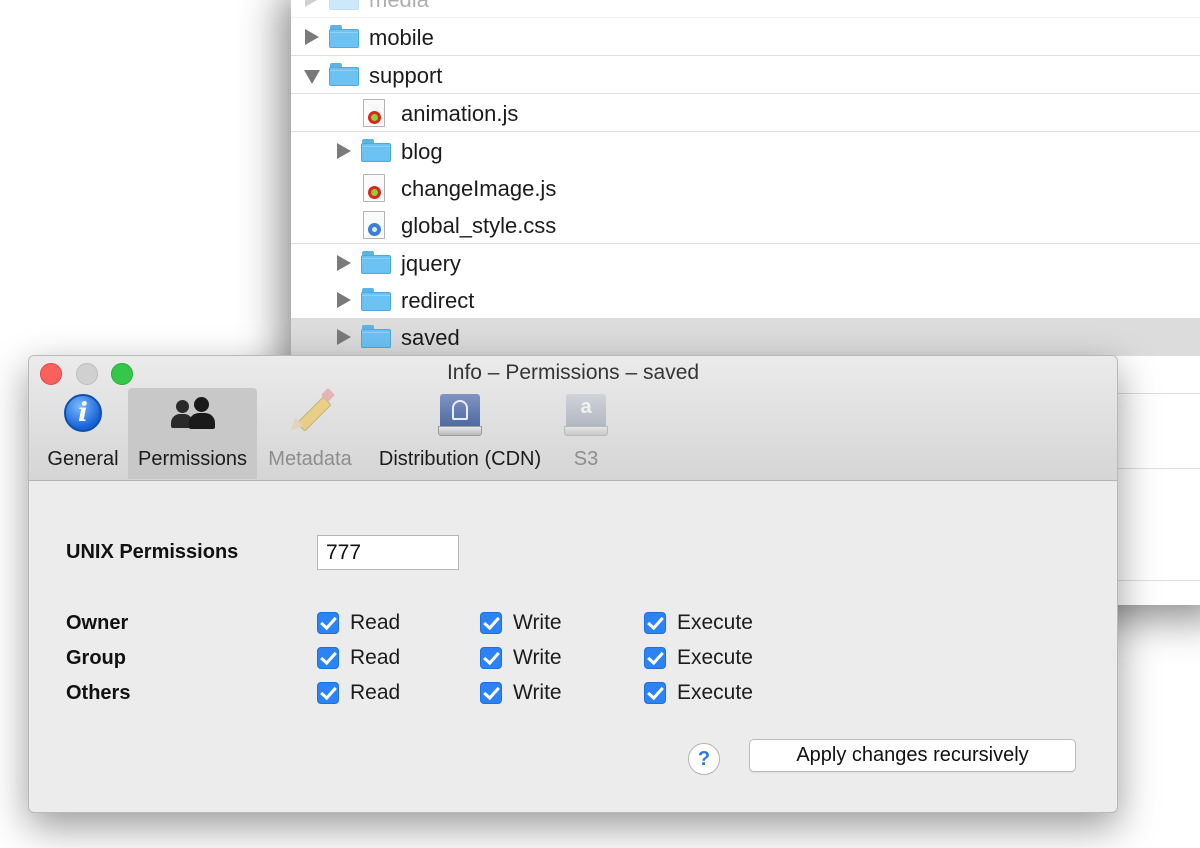 The height and width of the screenshot is (848, 1200). What do you see at coordinates (460, 113) in the screenshot?
I see `file-row-label: animation.js` at bounding box center [460, 113].